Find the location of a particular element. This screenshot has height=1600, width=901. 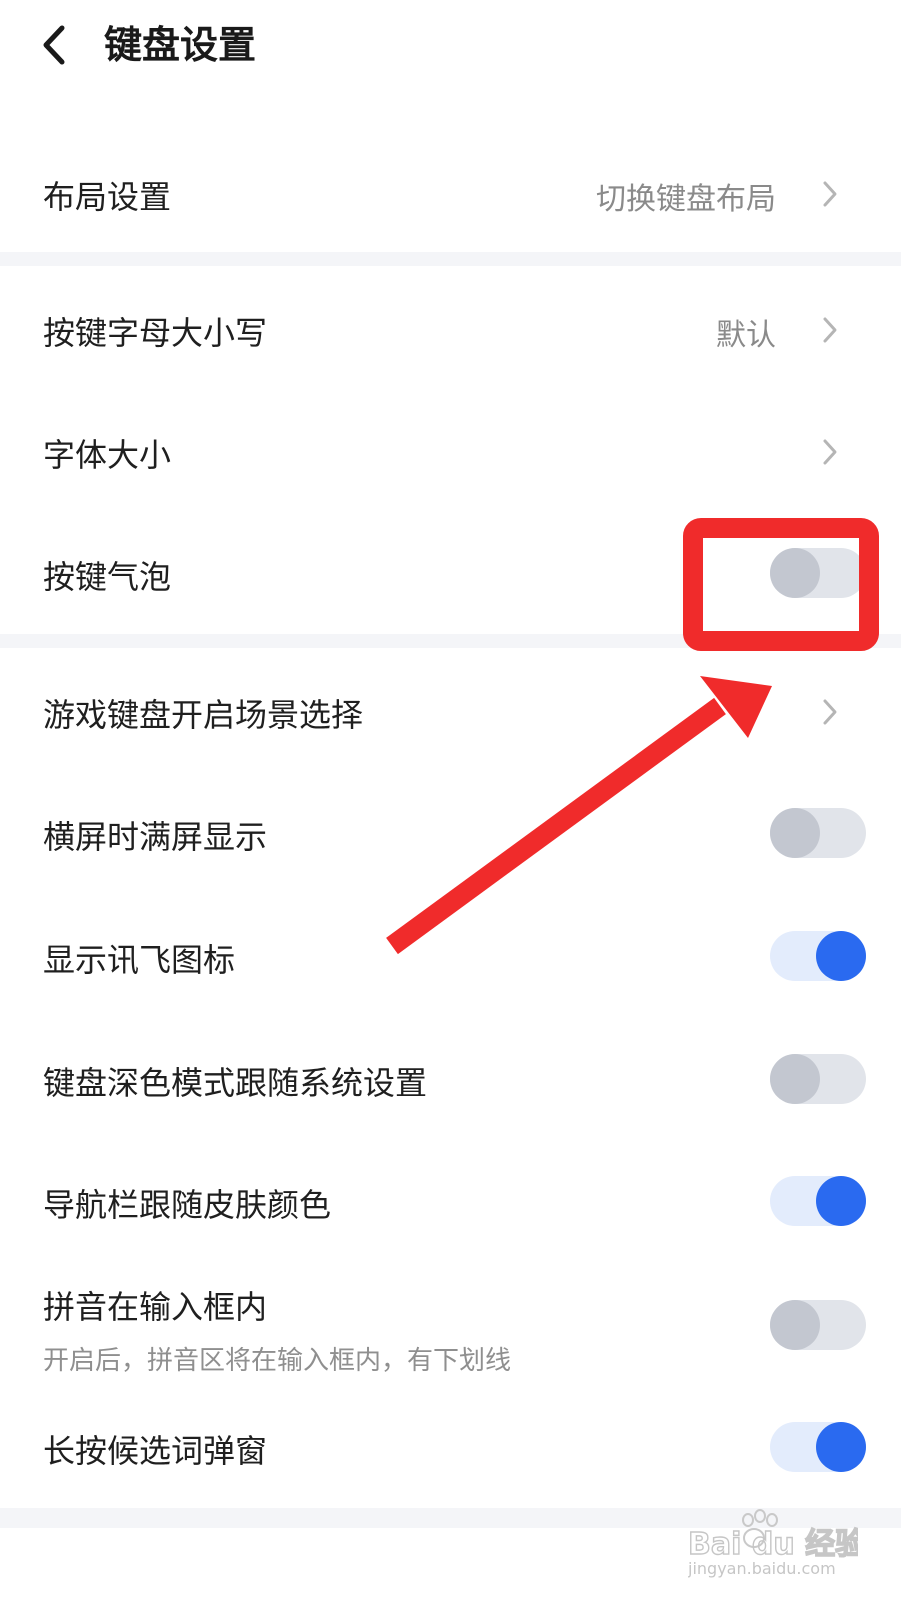

navbar-color-label: 导航栏跟随皮肤颜色 is located at coordinates (187, 1205).